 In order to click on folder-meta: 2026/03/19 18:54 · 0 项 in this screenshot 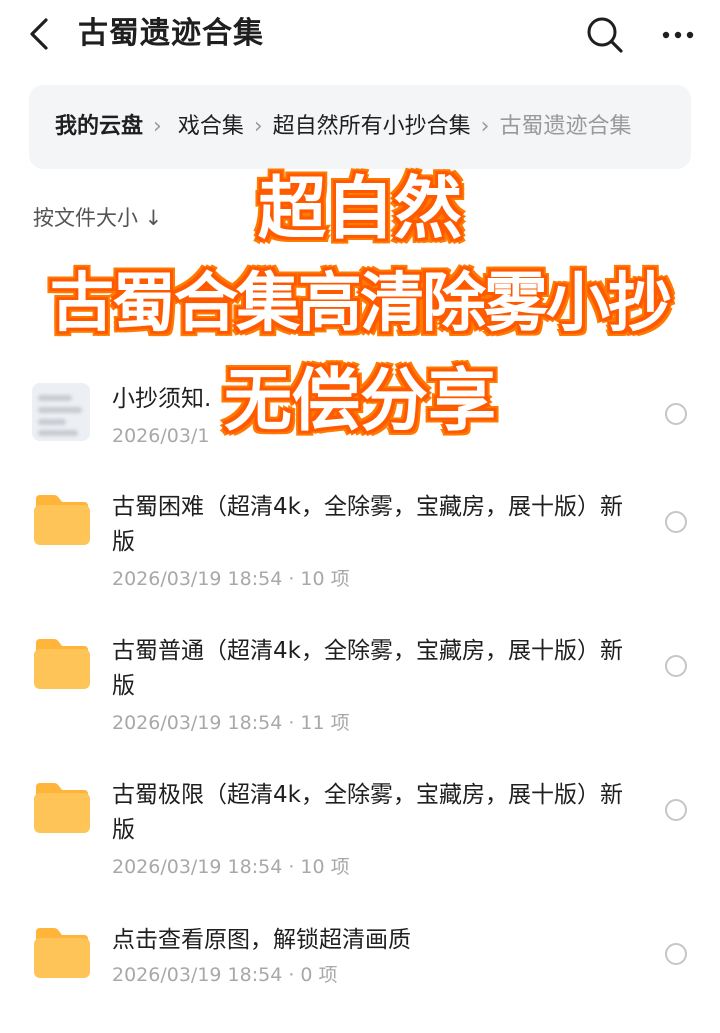, I will do `click(225, 975)`.